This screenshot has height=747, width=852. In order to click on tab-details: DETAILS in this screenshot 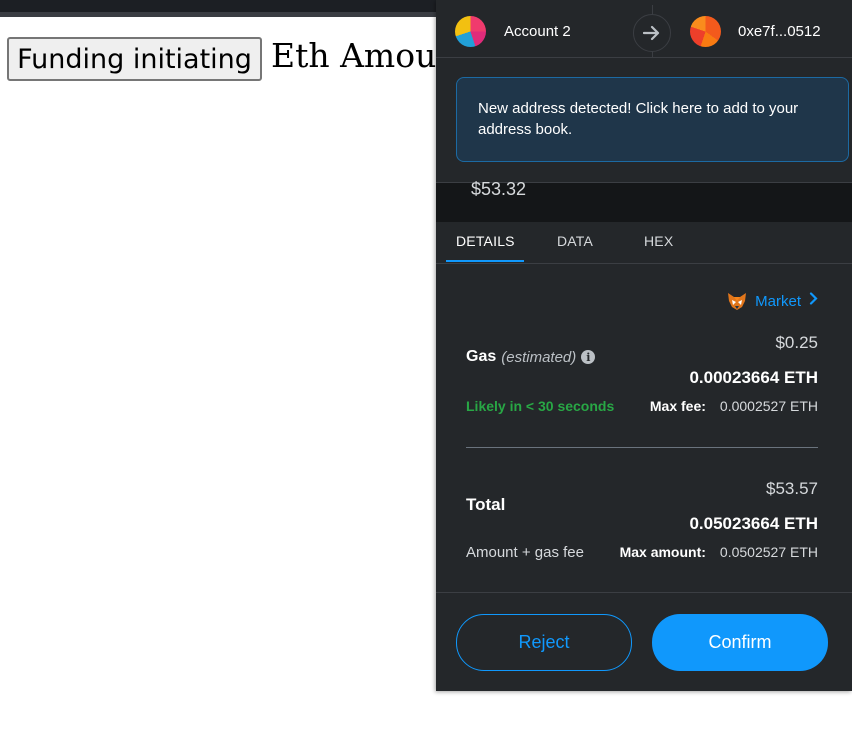, I will do `click(485, 241)`.